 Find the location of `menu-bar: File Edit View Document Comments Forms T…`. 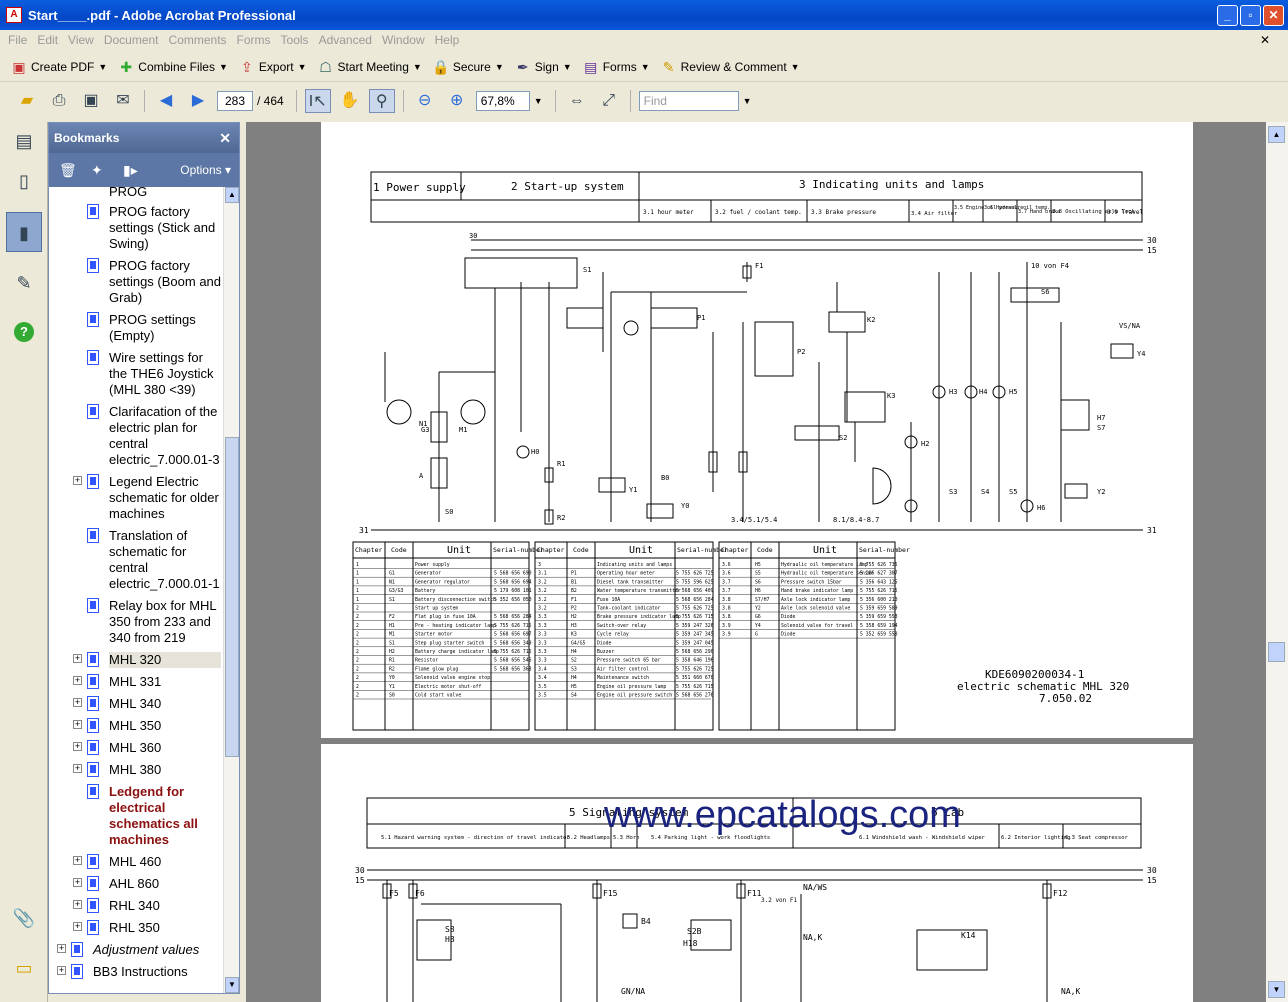

menu-bar: File Edit View Document Comments Forms T… is located at coordinates (644, 39).